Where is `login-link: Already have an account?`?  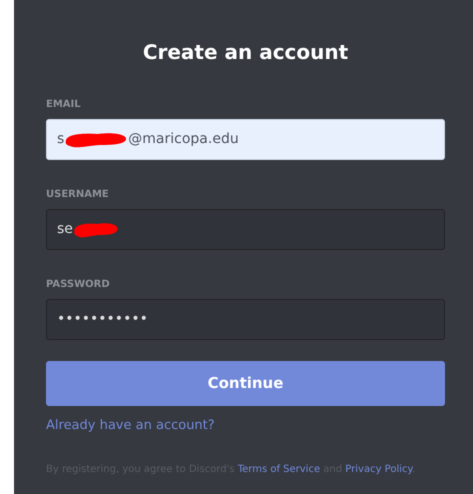
login-link: Already have an account? is located at coordinates (130, 426).